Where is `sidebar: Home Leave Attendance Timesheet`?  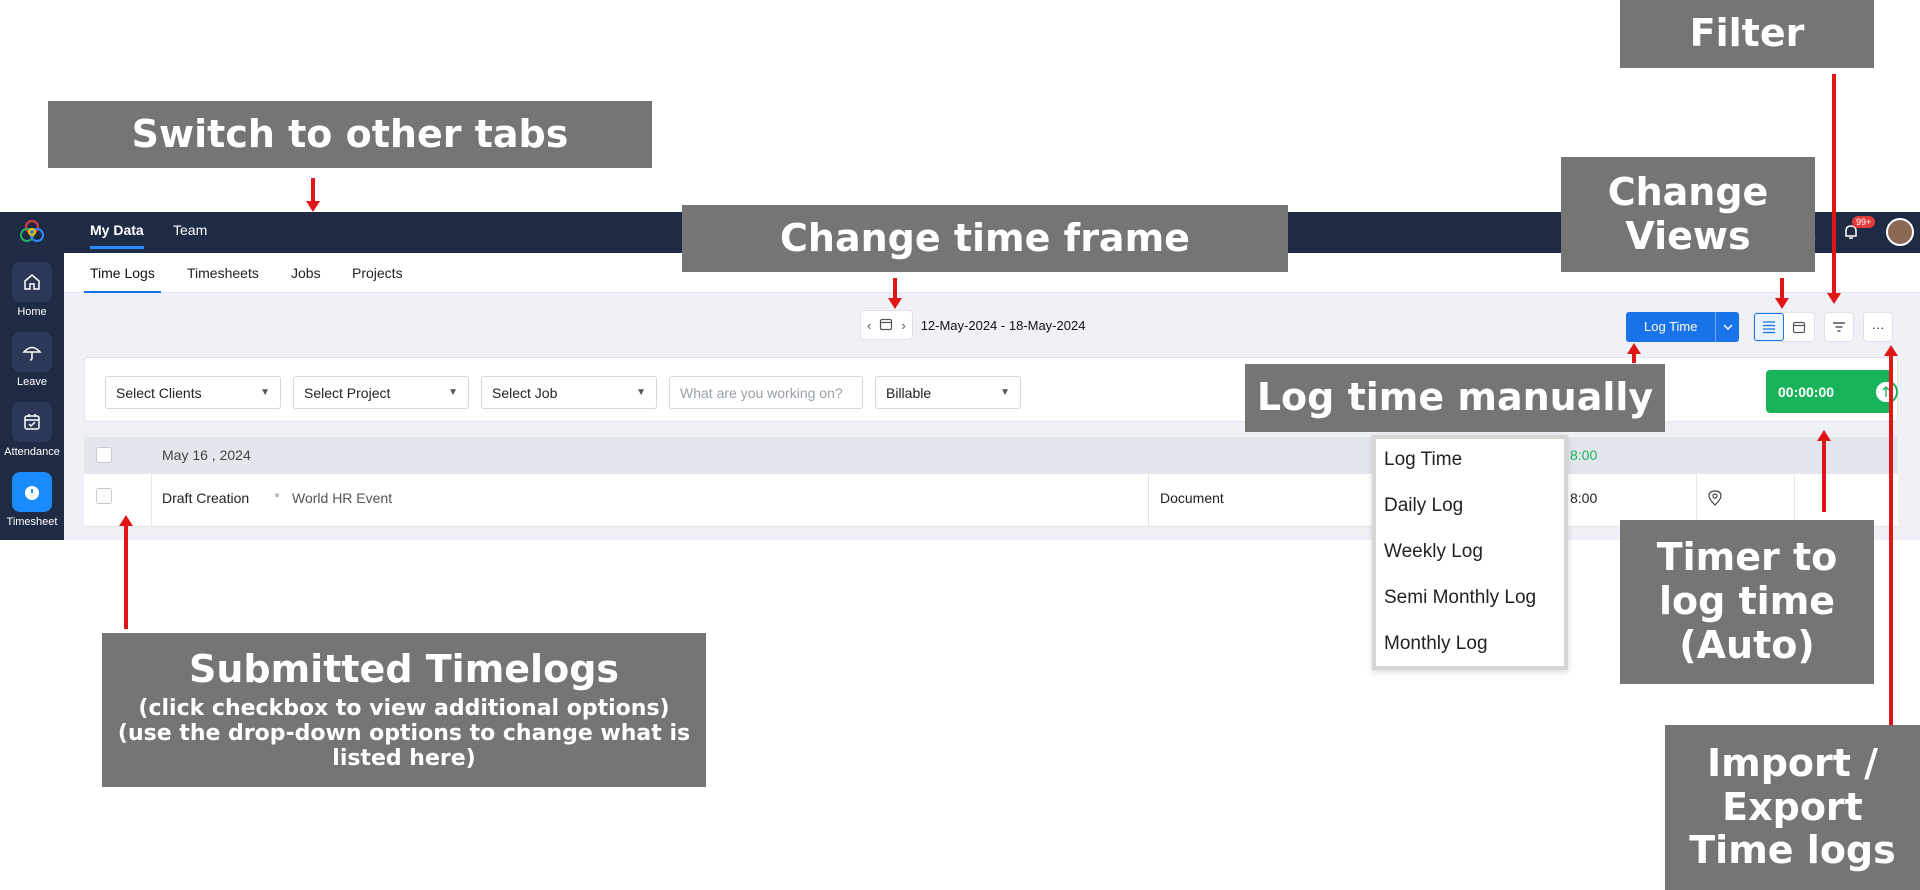
sidebar: Home Leave Attendance Timesheet is located at coordinates (32, 376).